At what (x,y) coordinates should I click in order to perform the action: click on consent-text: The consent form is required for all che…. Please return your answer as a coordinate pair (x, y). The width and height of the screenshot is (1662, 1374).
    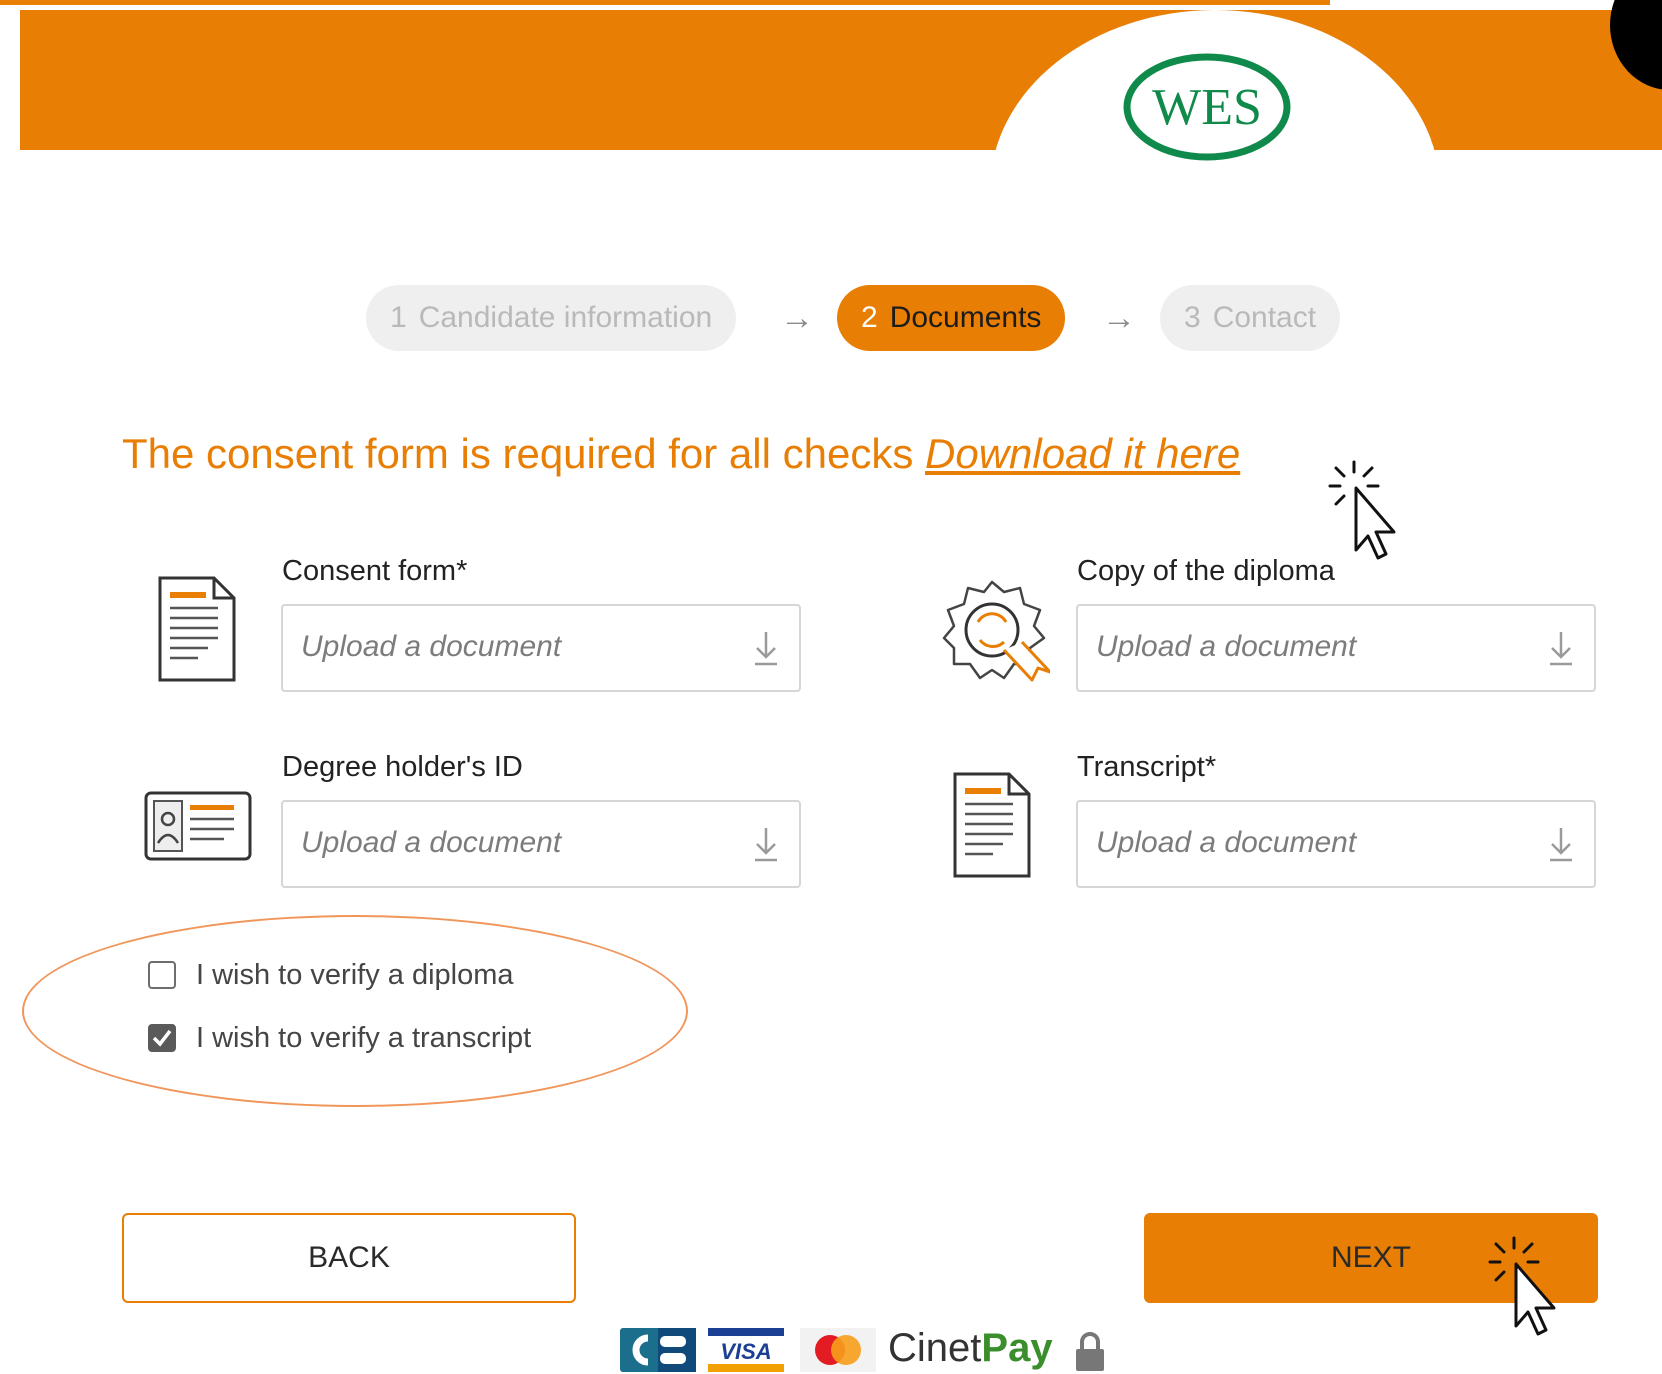
    Looking at the image, I should click on (524, 453).